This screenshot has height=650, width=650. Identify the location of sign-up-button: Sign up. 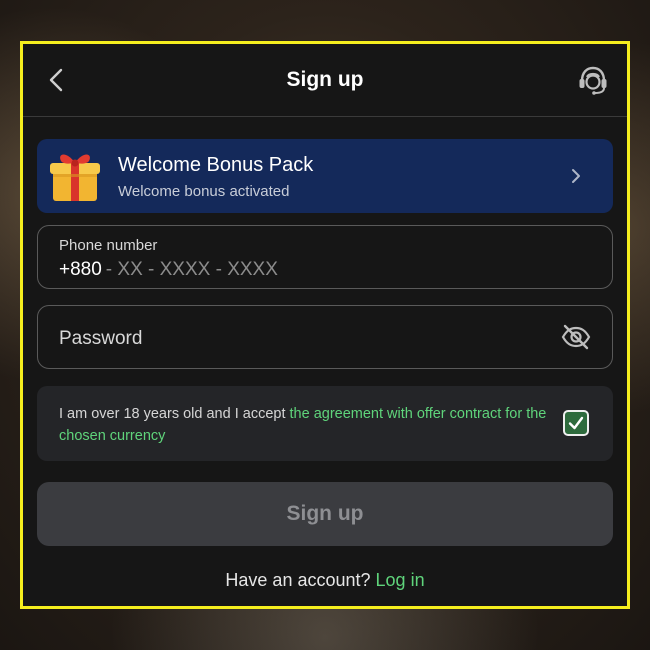
(325, 514).